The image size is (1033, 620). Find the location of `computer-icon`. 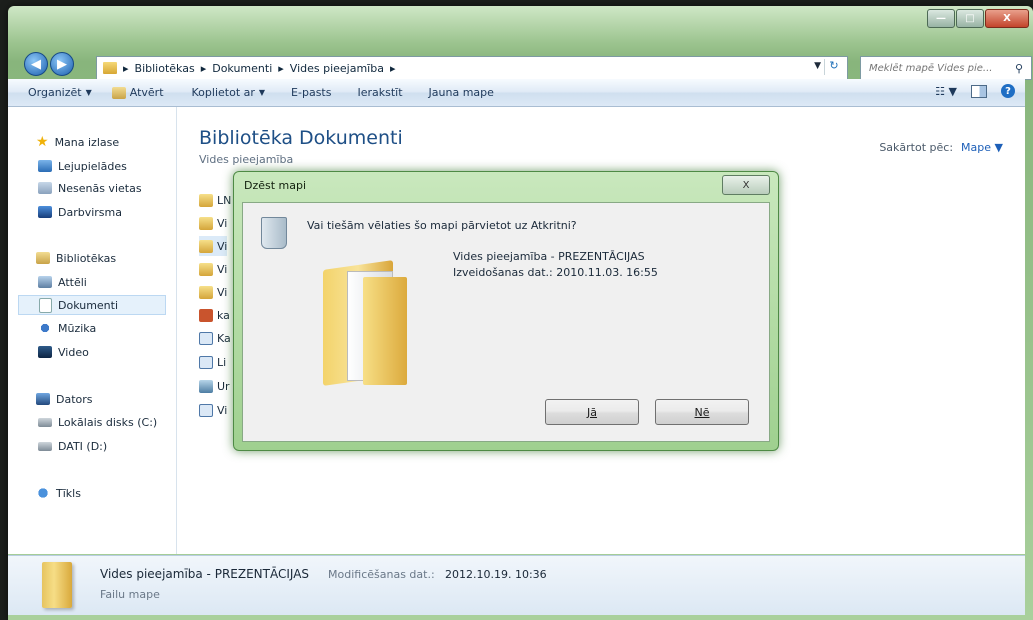

computer-icon is located at coordinates (43, 399).